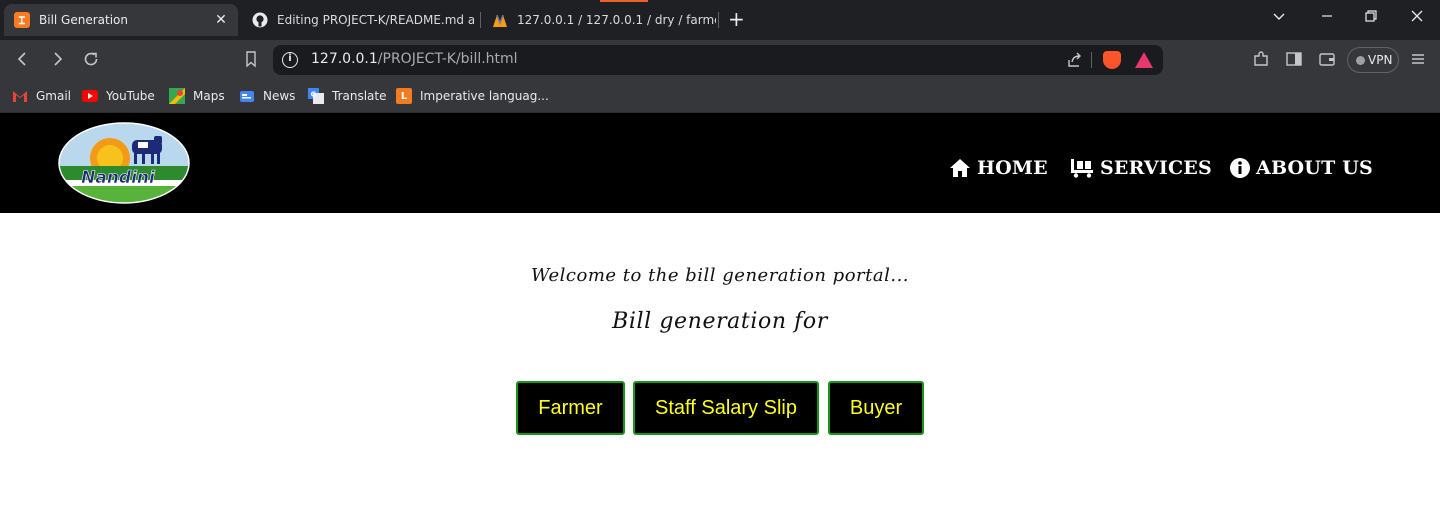 This screenshot has width=1440, height=520. What do you see at coordinates (177, 96) in the screenshot?
I see `maps-icon` at bounding box center [177, 96].